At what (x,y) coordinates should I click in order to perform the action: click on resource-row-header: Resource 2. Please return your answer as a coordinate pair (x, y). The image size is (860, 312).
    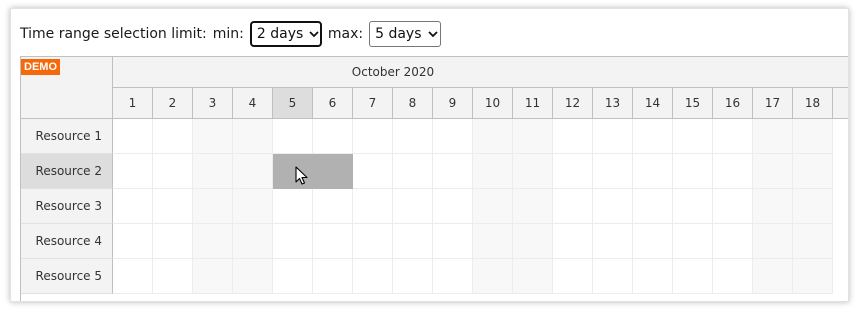
    Looking at the image, I should click on (67, 171).